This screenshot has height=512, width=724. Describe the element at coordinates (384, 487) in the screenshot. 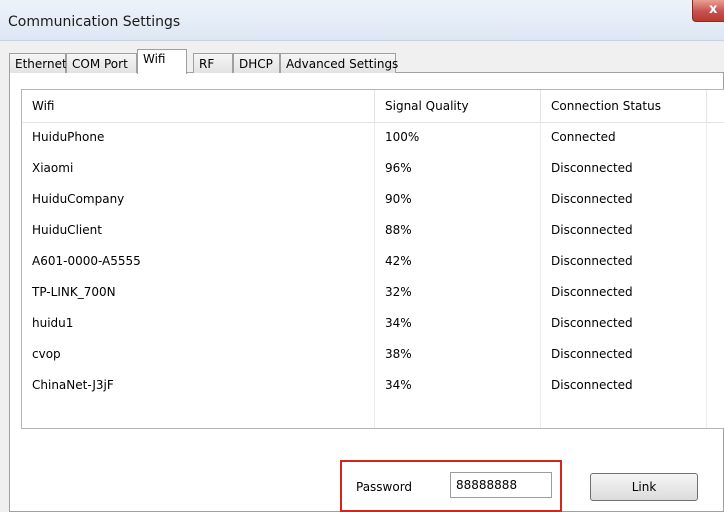

I see `password-label: Password` at that location.